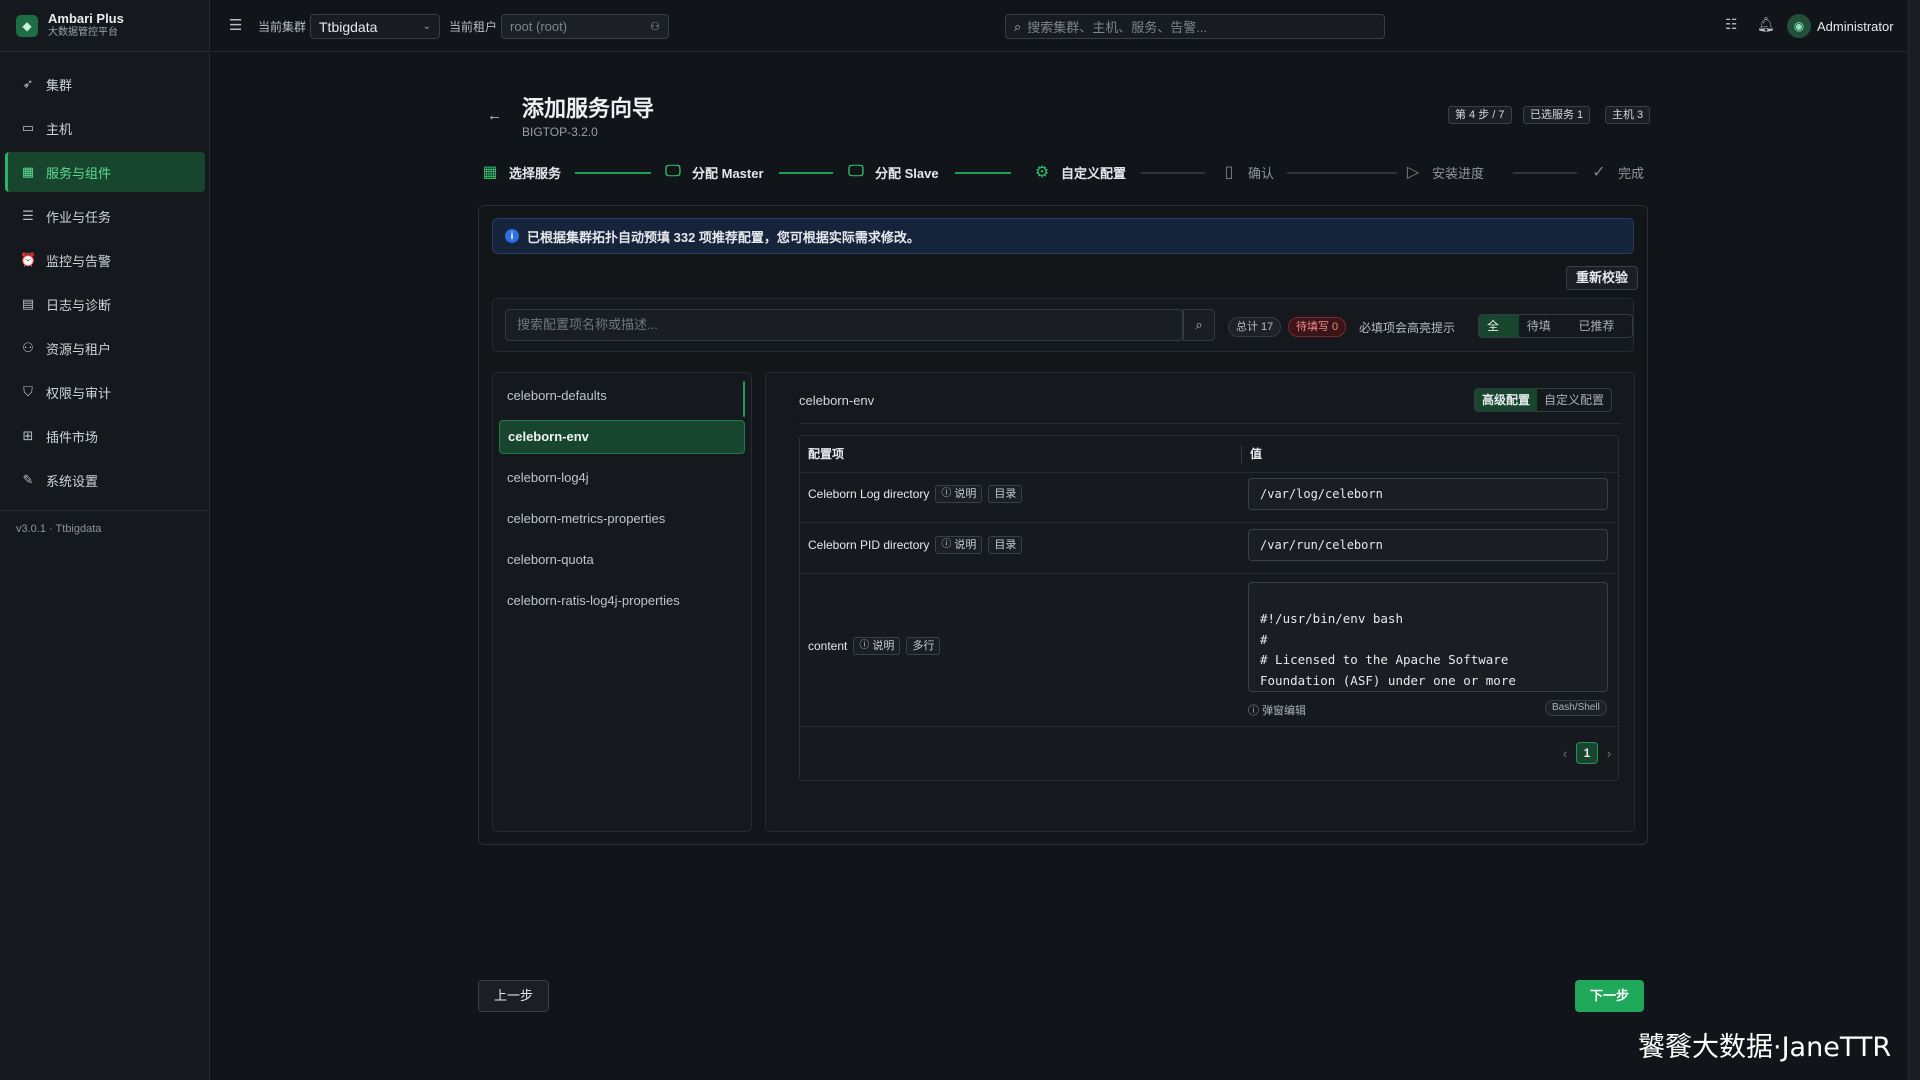  I want to click on sidebar-item-label: 权限与审计, so click(79, 393).